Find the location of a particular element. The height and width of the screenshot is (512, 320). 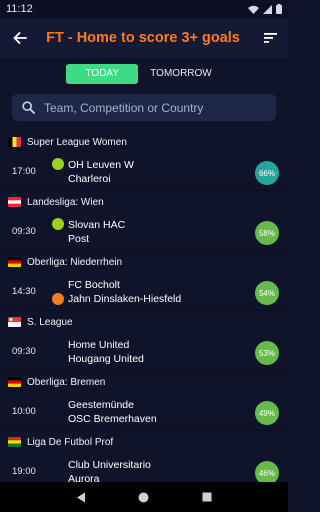

home-team: Club Universitario is located at coordinates (109, 464).